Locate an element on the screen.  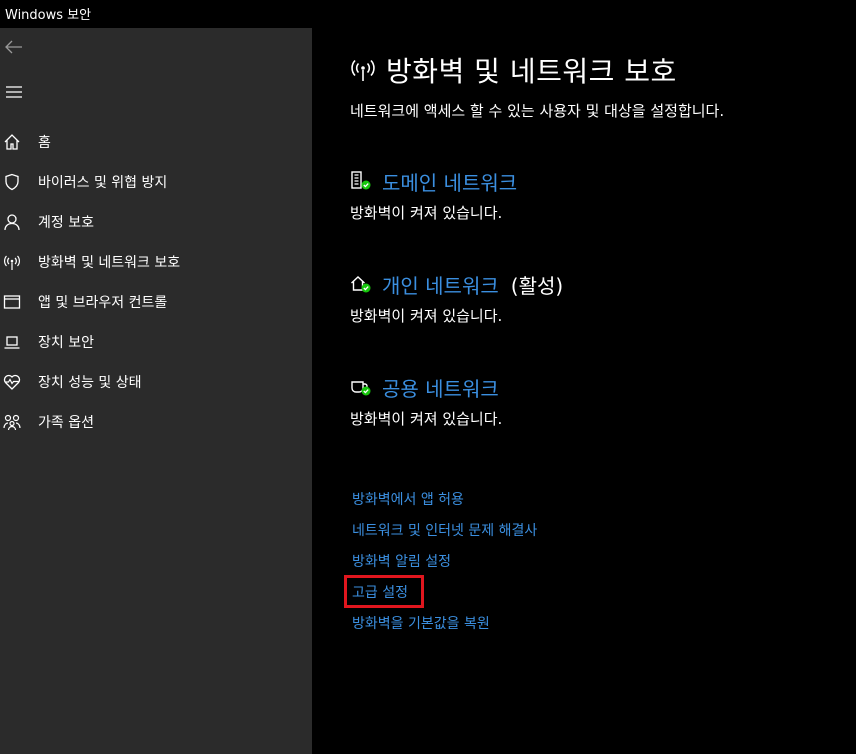
shield-icon is located at coordinates (12, 182).